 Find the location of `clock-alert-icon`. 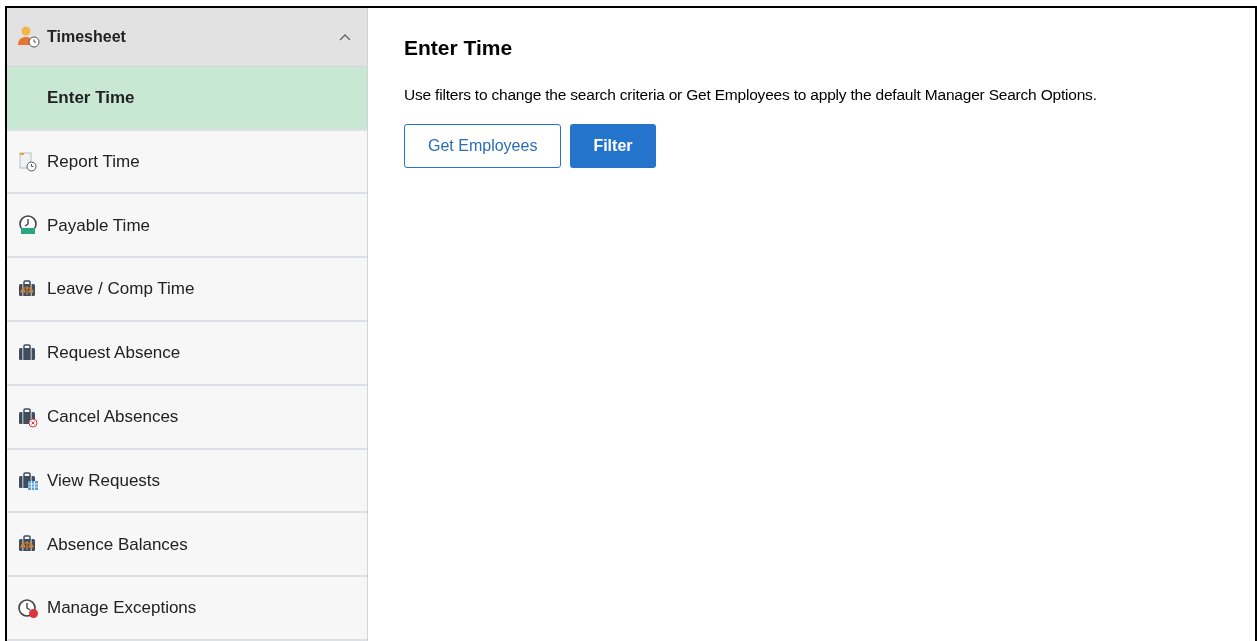

clock-alert-icon is located at coordinates (28, 608).